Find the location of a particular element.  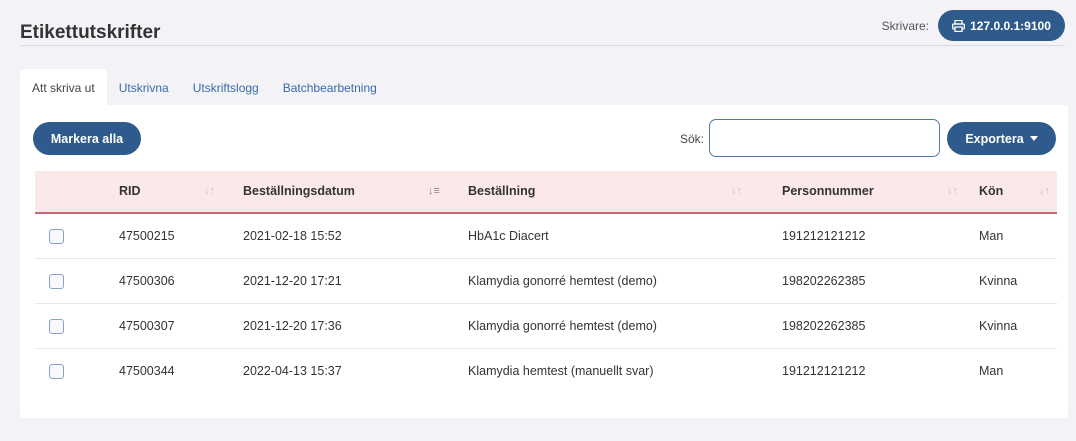

column-header-bestallning: Beställning is located at coordinates (501, 191).